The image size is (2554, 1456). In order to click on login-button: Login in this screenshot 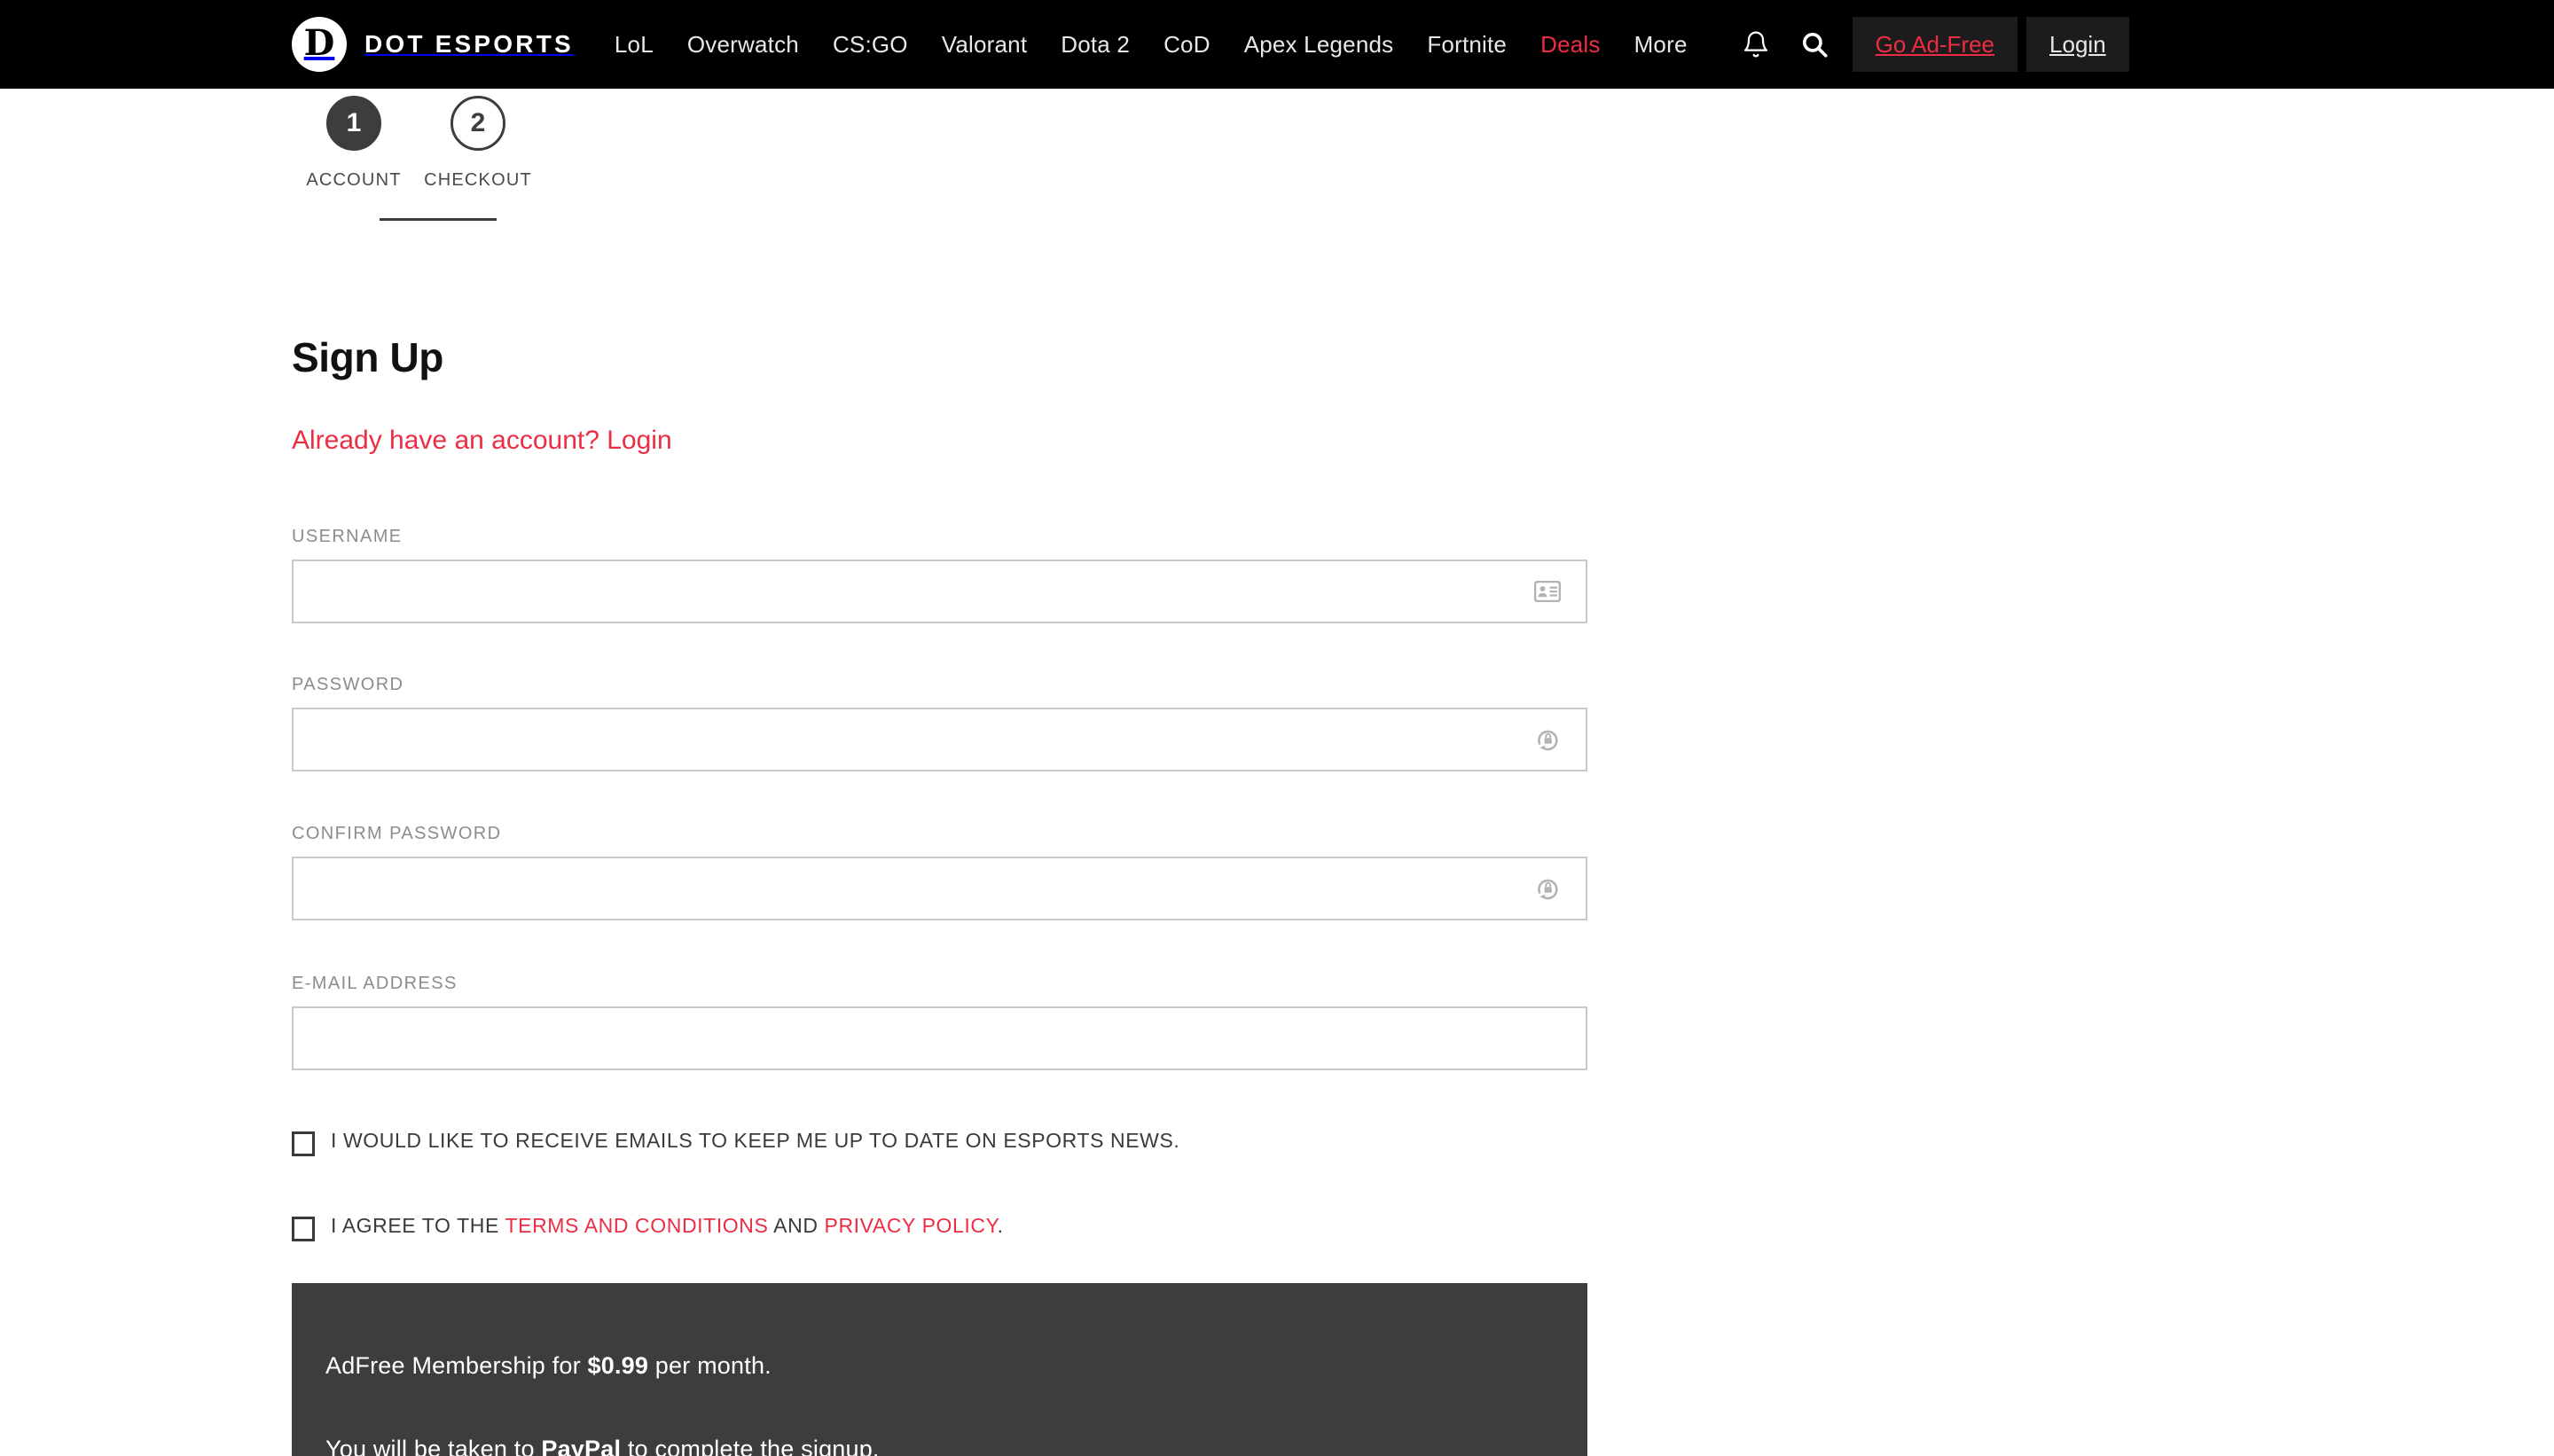, I will do `click(2077, 44)`.